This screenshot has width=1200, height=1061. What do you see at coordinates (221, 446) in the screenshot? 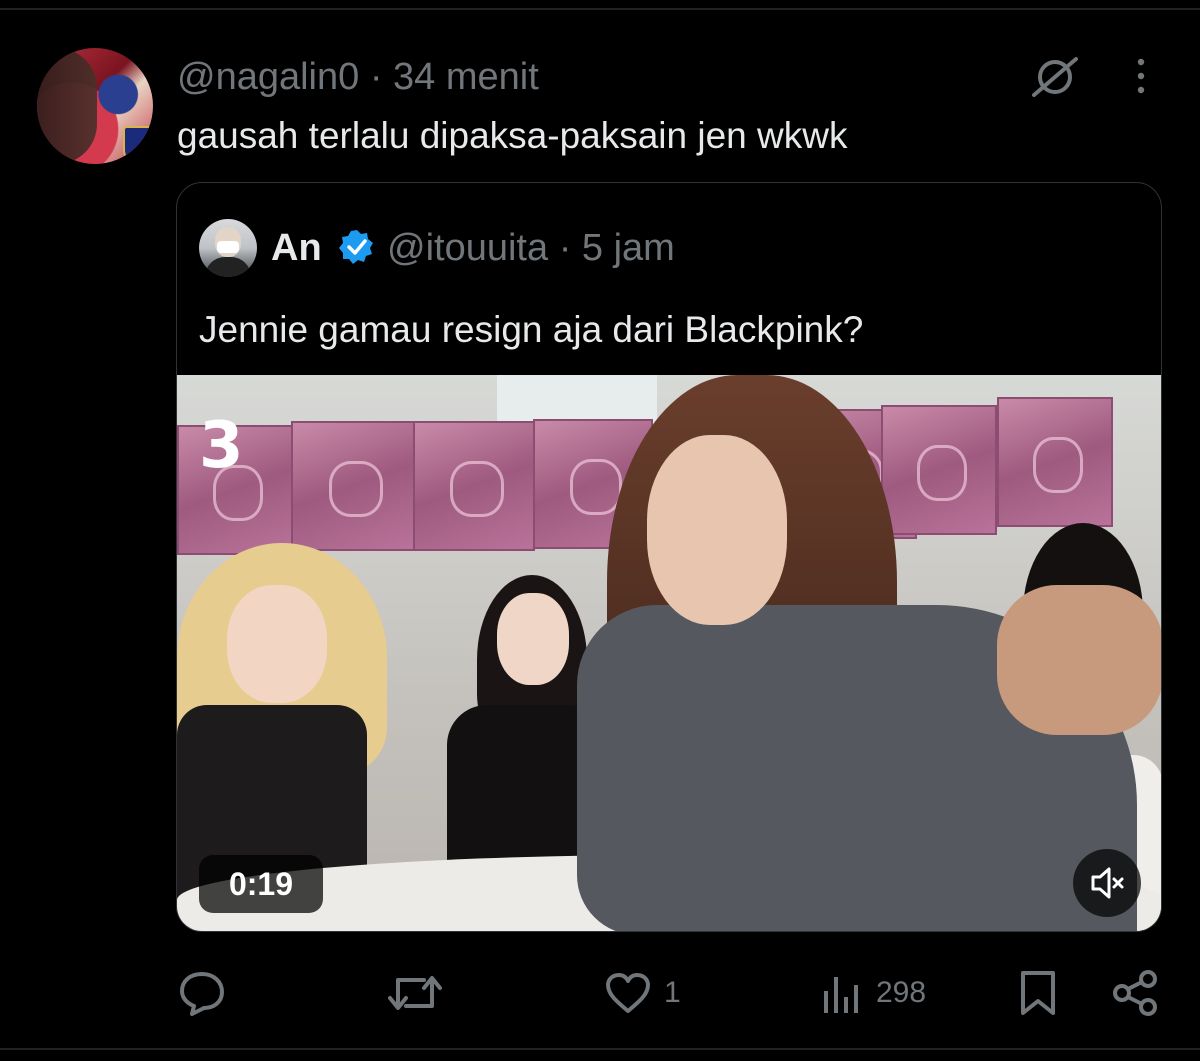
I see `video-logo: 3` at bounding box center [221, 446].